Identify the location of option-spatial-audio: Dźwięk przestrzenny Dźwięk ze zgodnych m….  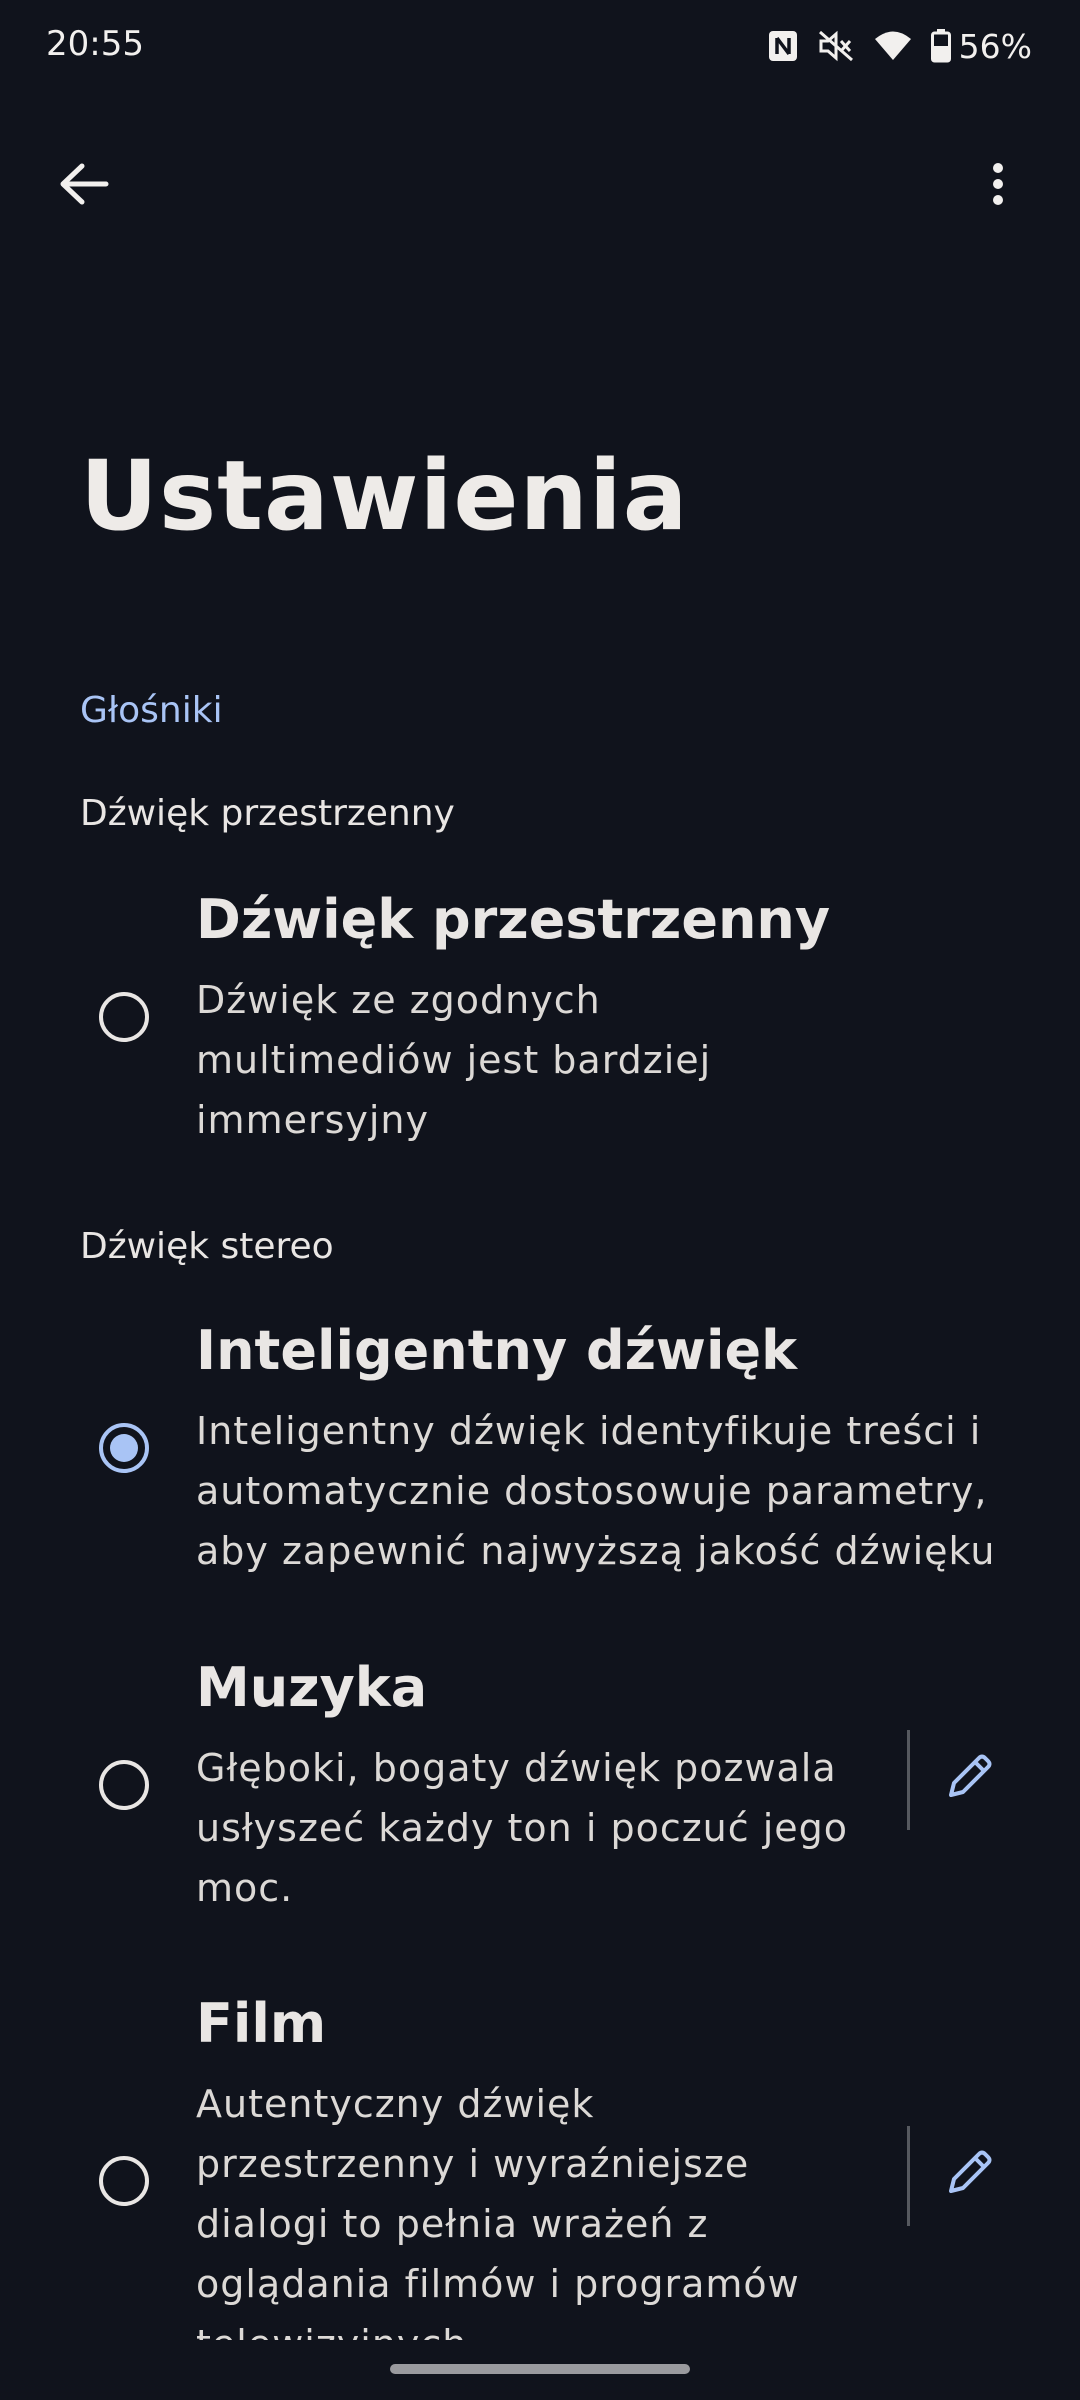
(540, 1018).